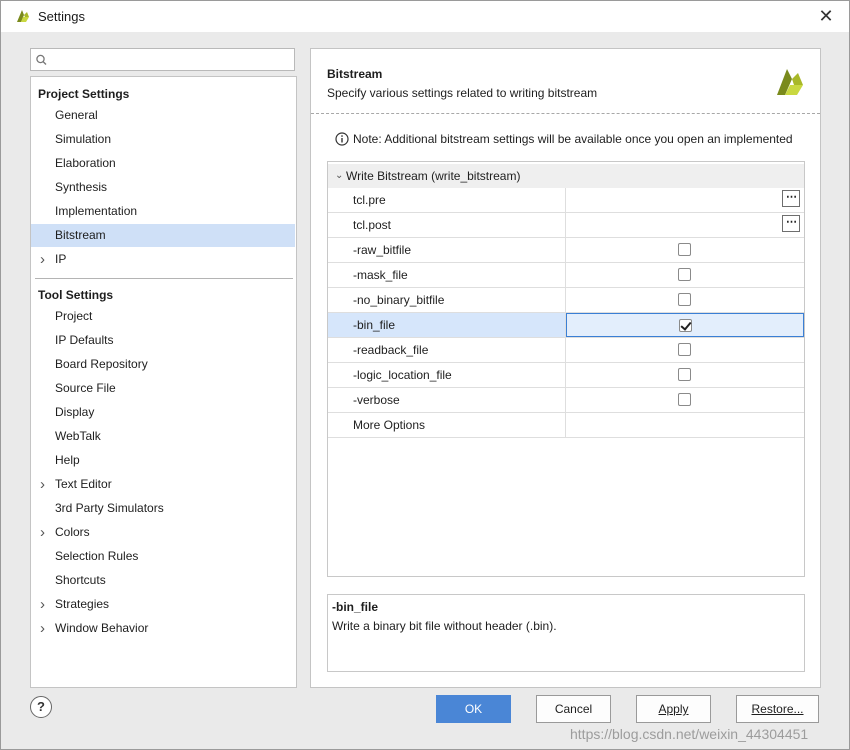 This screenshot has height=750, width=850. I want to click on tree-item-label: Text Editor, so click(83, 484).